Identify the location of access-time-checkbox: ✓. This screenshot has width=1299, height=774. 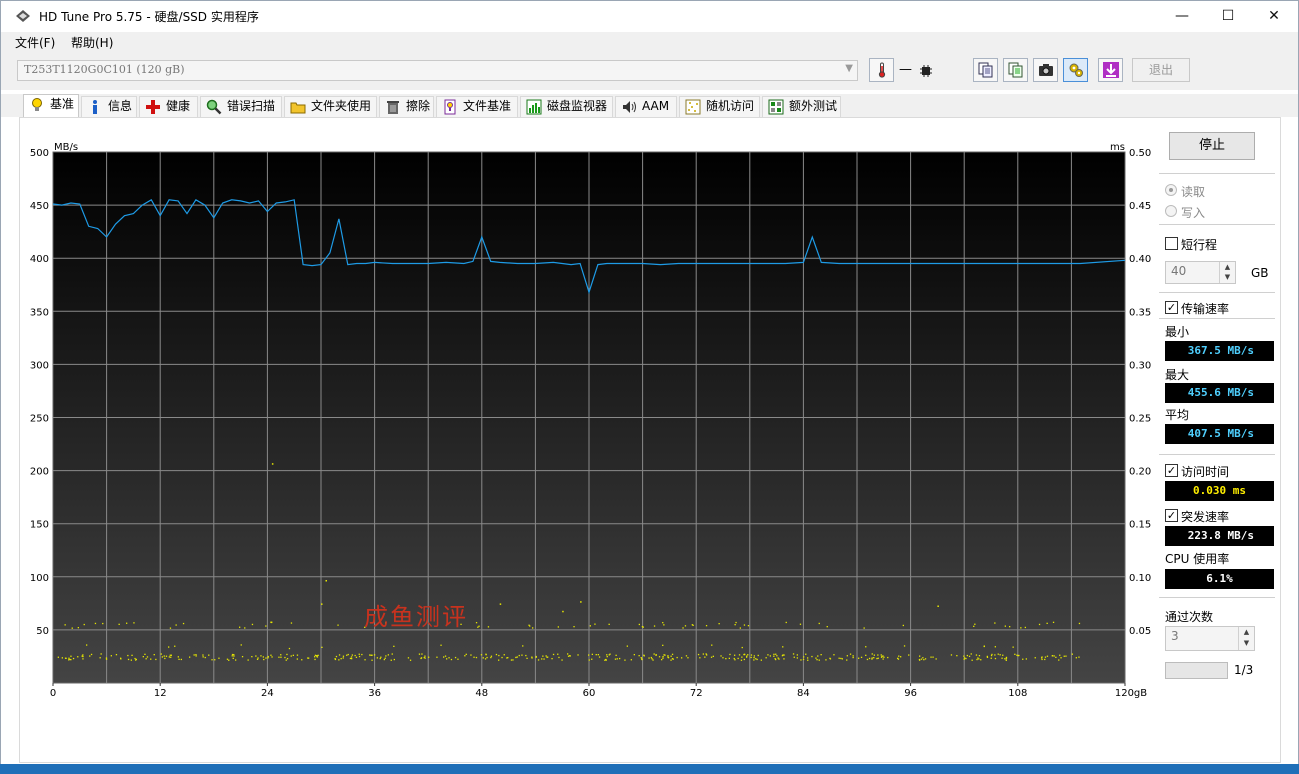
(1171, 470).